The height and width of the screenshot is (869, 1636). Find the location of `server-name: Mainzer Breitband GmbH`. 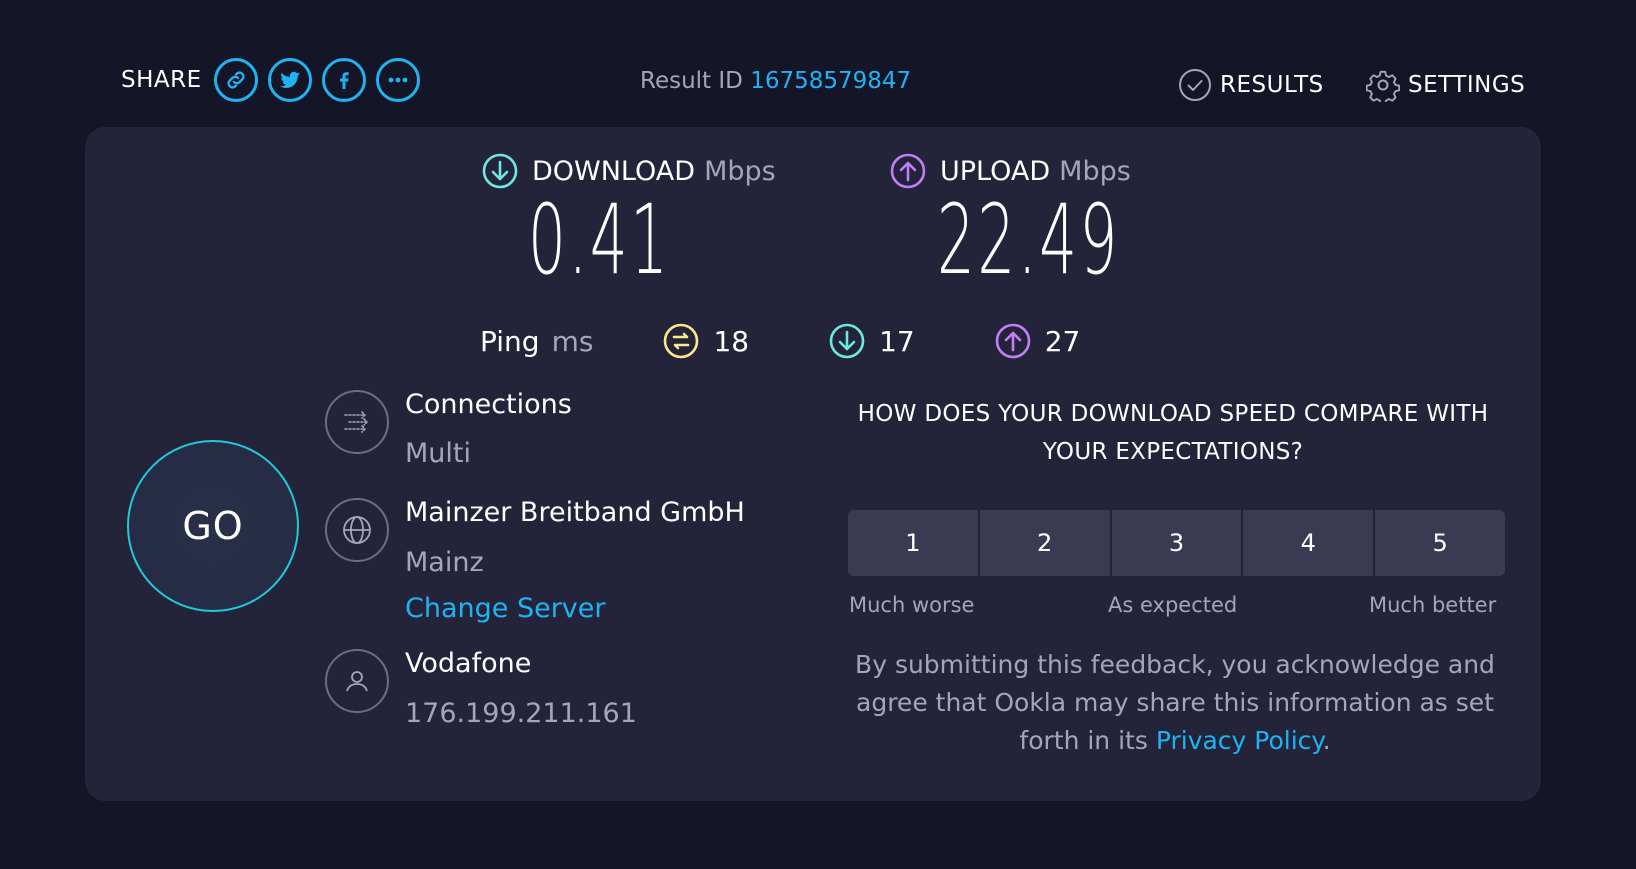

server-name: Mainzer Breitband GmbH is located at coordinates (575, 512).